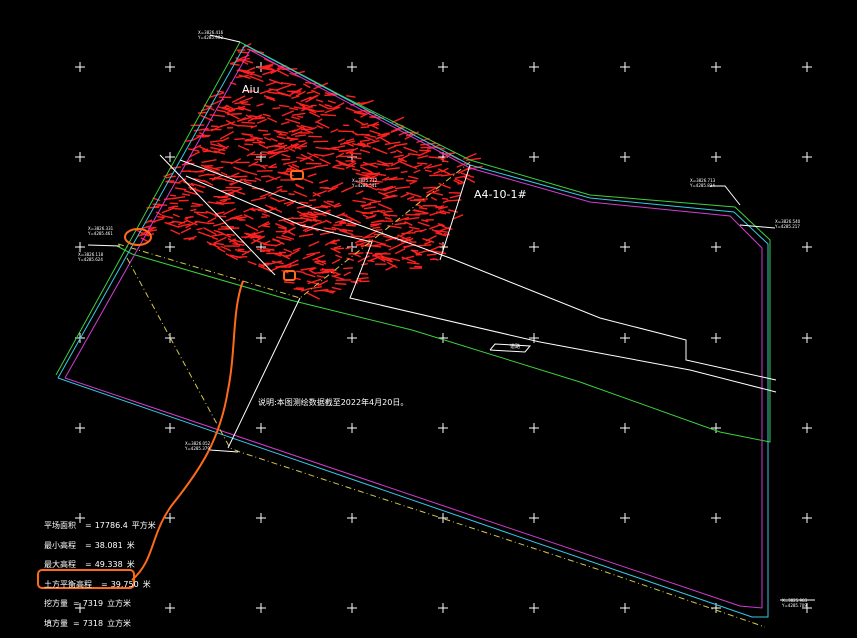  What do you see at coordinates (91, 257) in the screenshot?
I see `coord-label-5: X=3826.118 Y=4285.624` at bounding box center [91, 257].